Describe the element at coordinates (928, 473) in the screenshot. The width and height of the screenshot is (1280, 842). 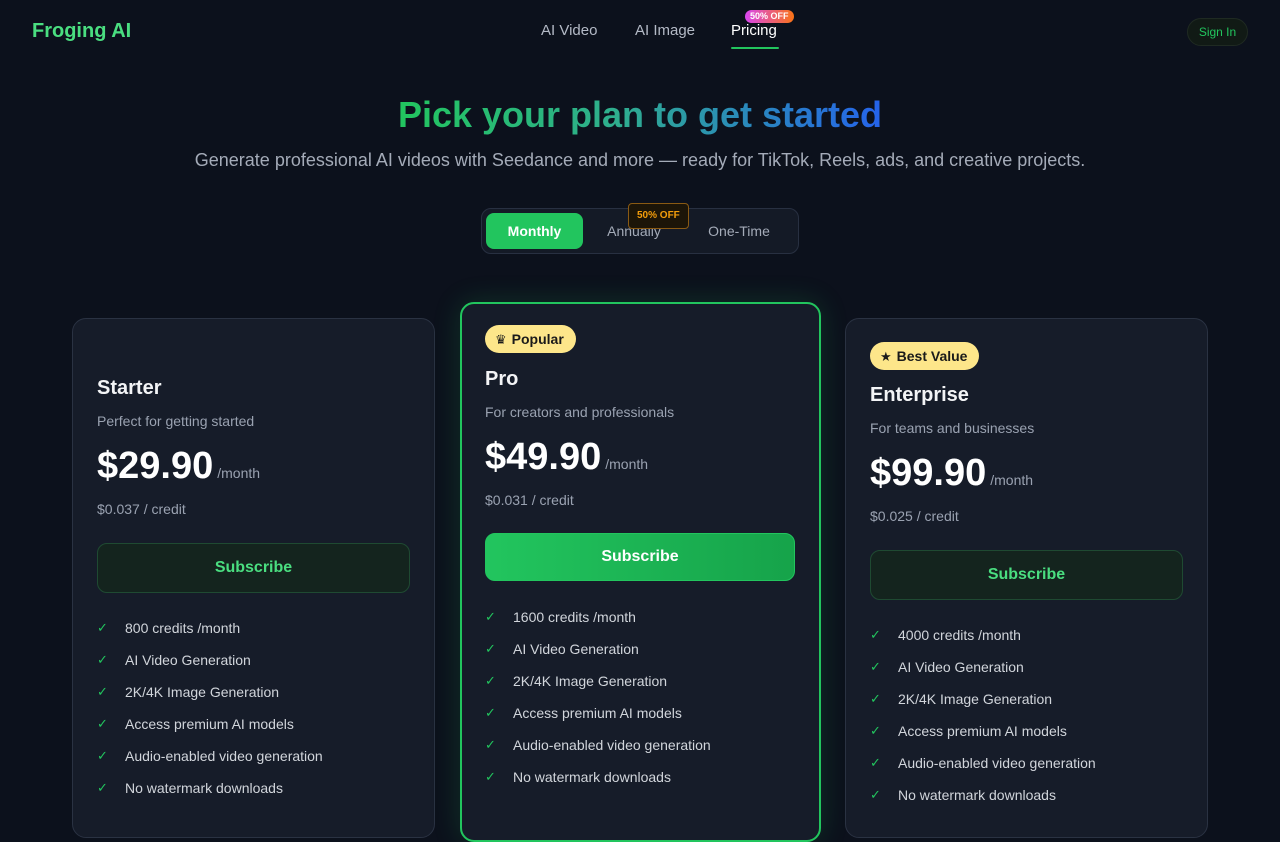
I see `plan-price: $99.90` at that location.